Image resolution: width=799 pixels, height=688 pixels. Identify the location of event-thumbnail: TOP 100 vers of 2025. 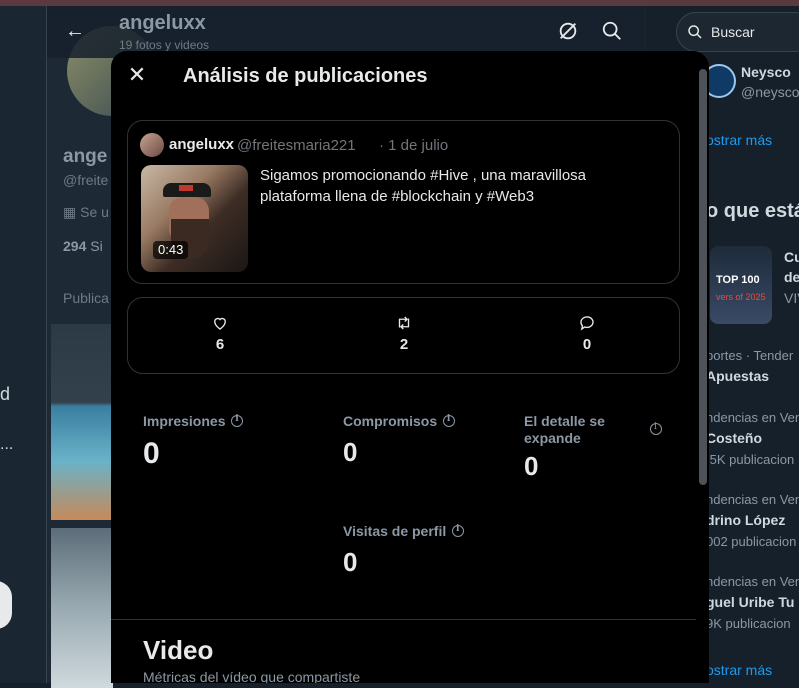
(741, 285).